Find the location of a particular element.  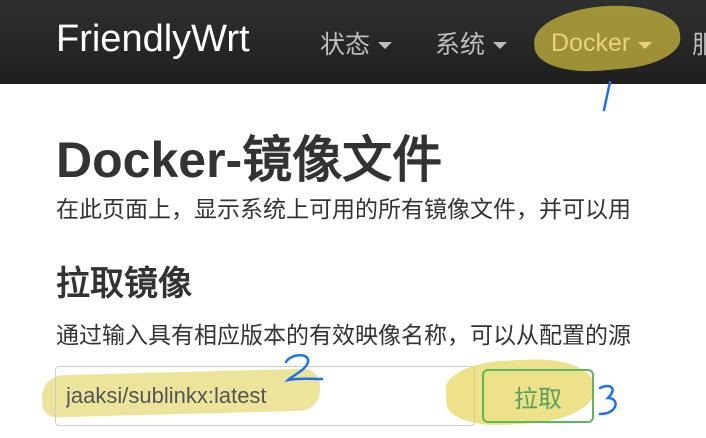

nav-item-label: 系统 is located at coordinates (460, 45).